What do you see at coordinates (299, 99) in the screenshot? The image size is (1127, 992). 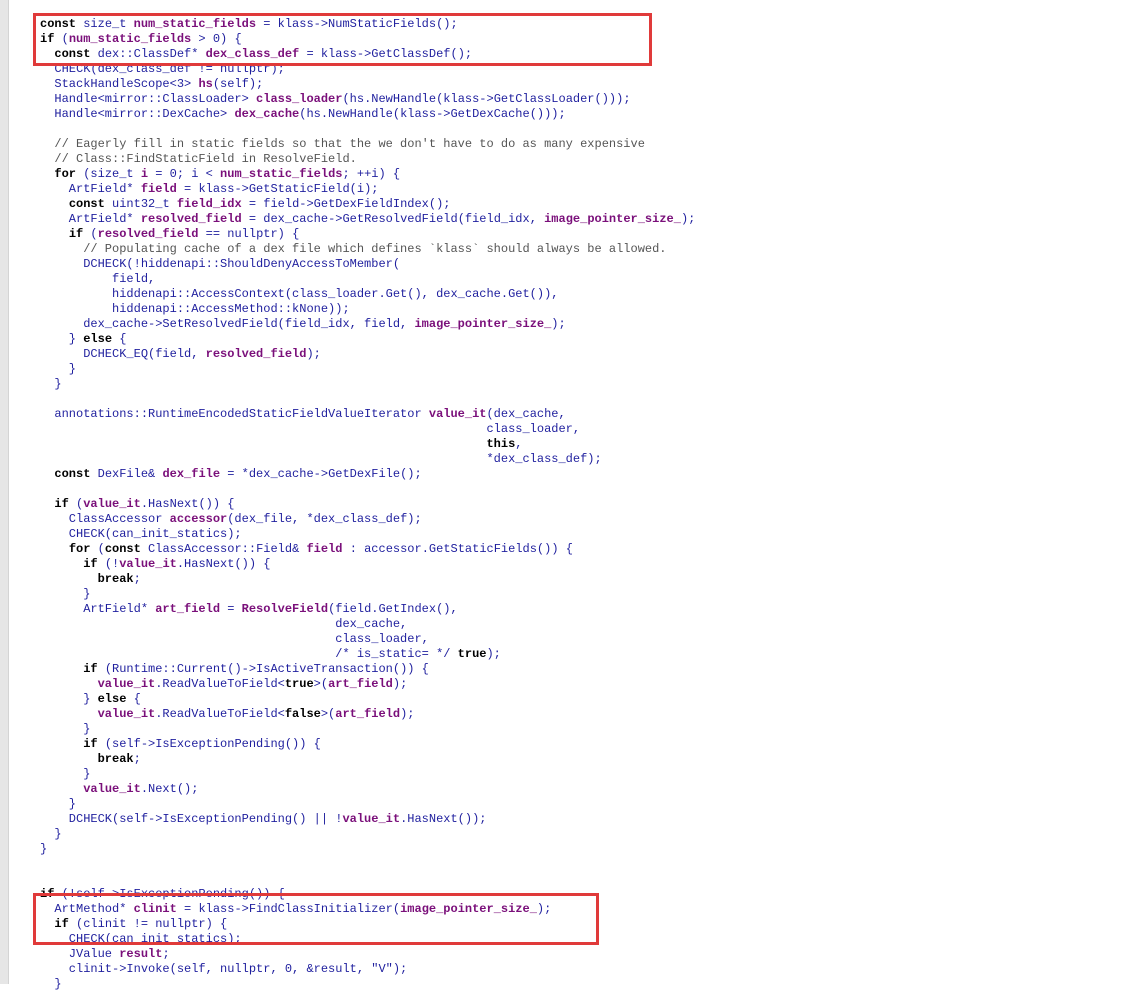 I see `code-identifier: class_loader` at bounding box center [299, 99].